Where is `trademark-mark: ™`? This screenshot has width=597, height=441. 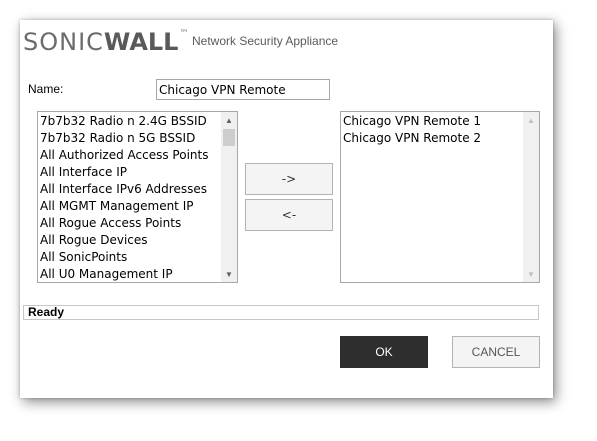 trademark-mark: ™ is located at coordinates (184, 34).